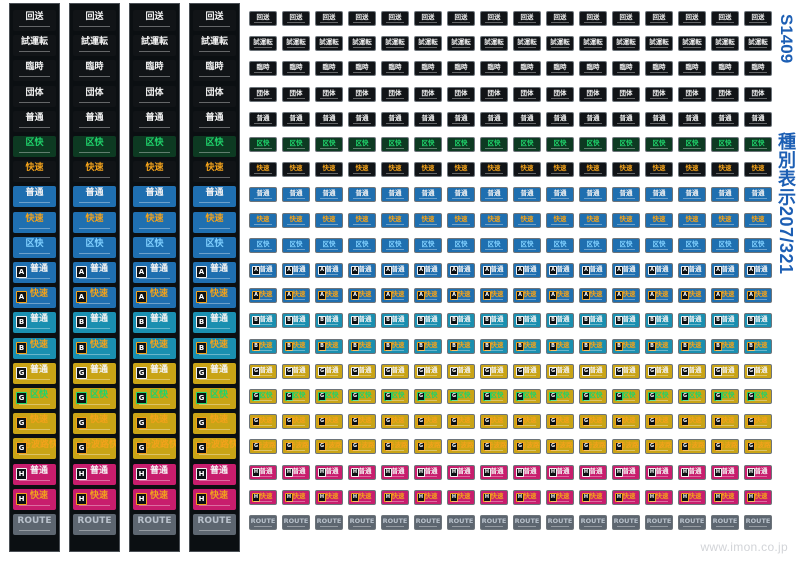  What do you see at coordinates (34, 474) in the screenshot?
I see `large-type-plate: 普通 H` at bounding box center [34, 474].